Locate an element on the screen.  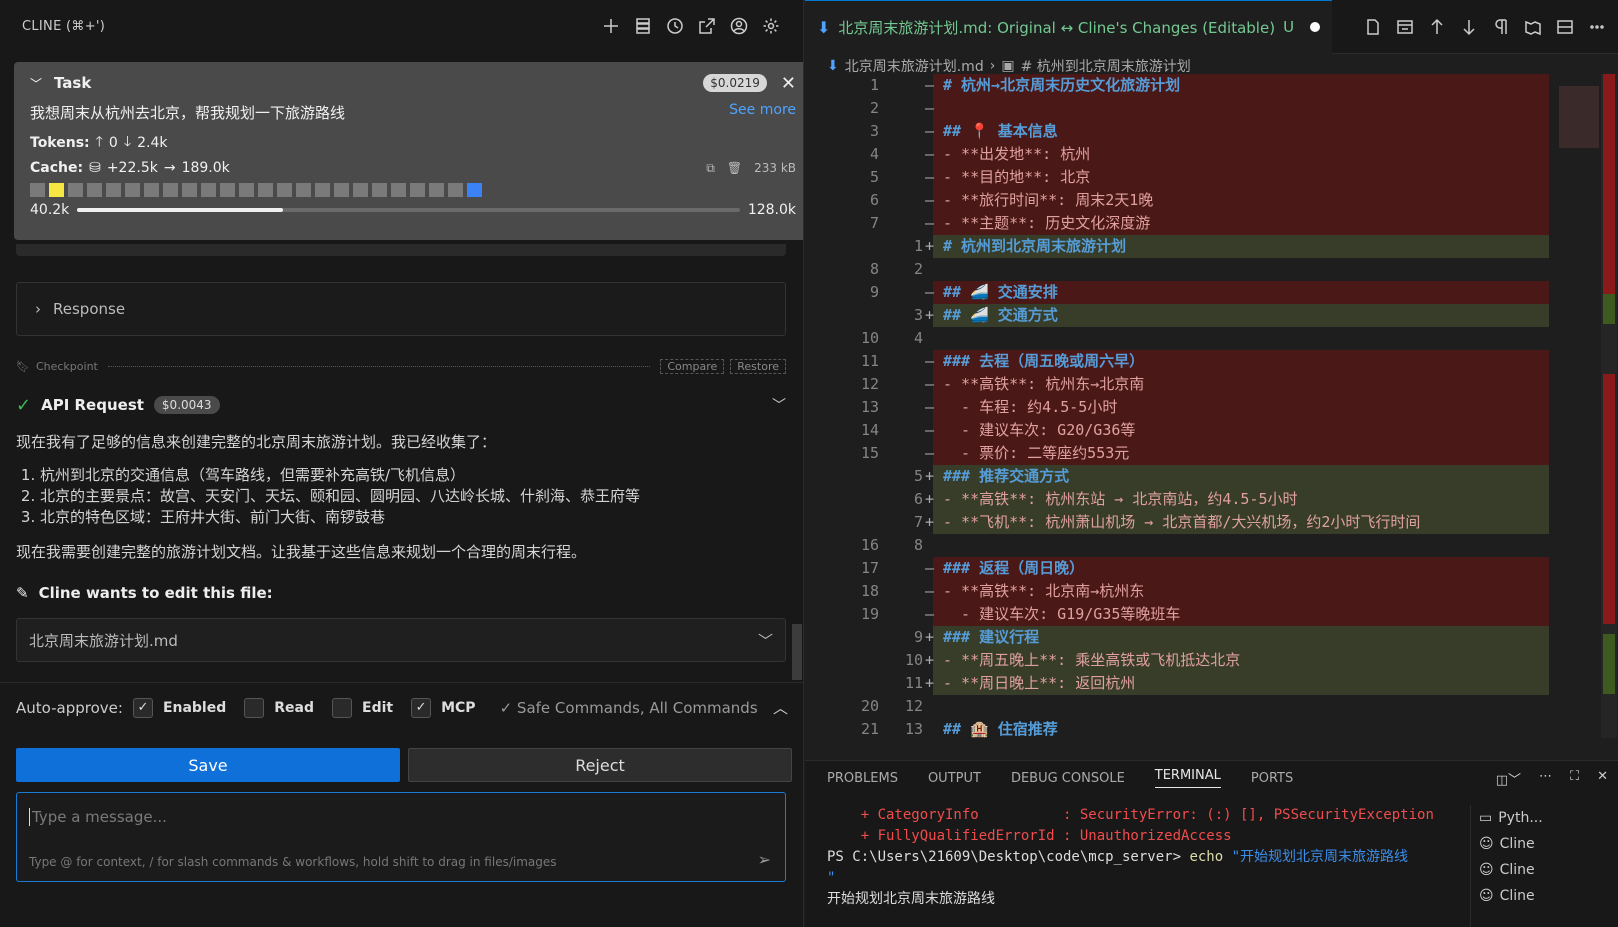
code-line: 3 — ## 📍 基本信息 is located at coordinates (1211, 131).